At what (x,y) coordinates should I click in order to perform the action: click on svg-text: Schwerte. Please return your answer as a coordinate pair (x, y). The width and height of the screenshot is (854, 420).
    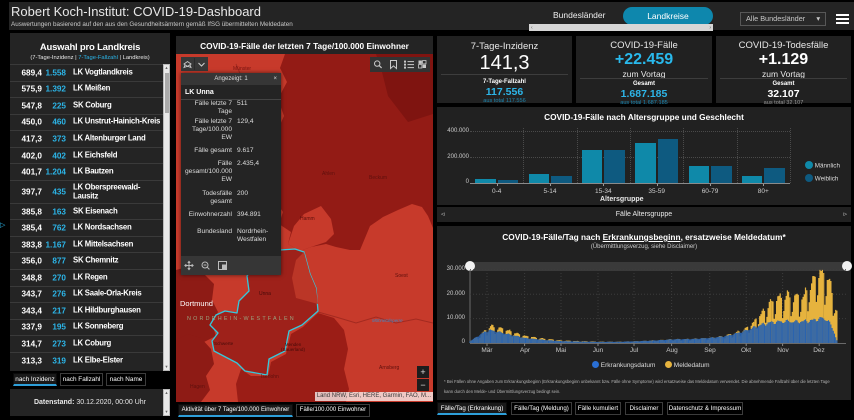
    Looking at the image, I should click on (224, 343).